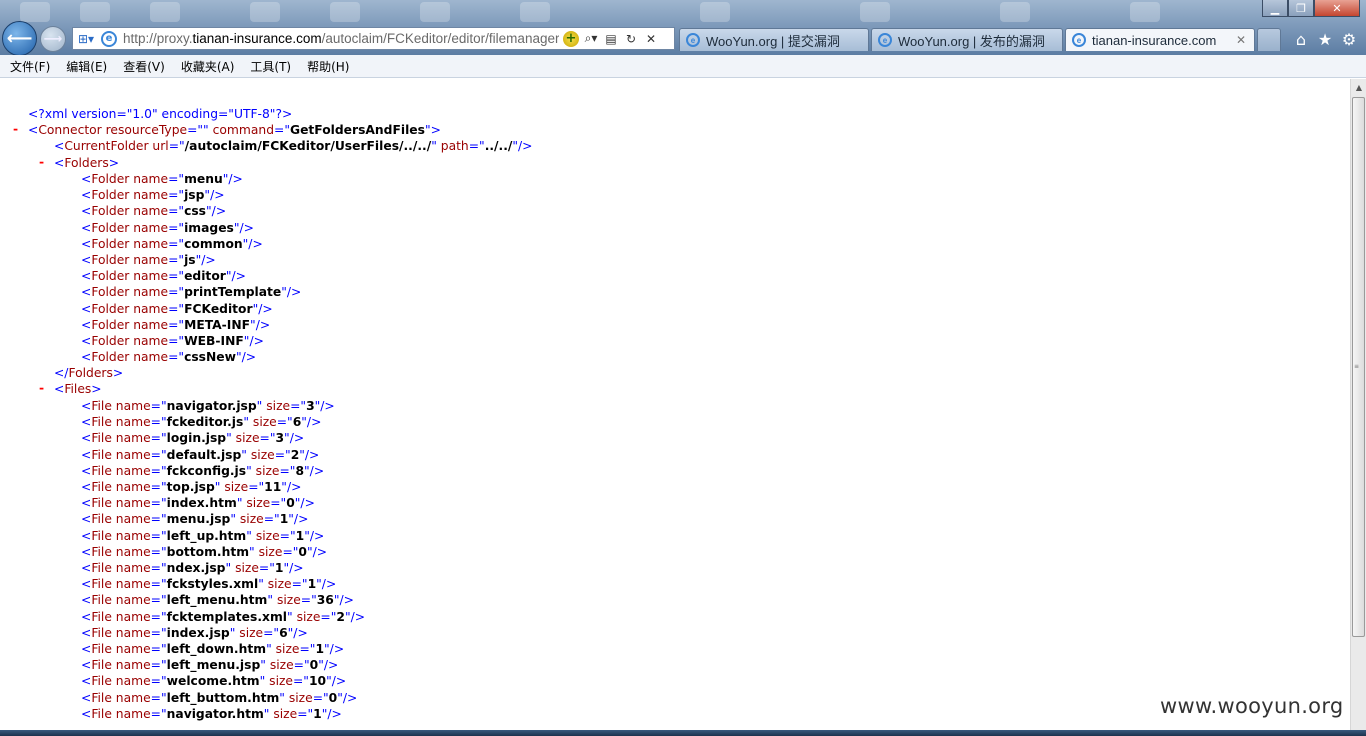 The height and width of the screenshot is (736, 1366). I want to click on file-name: menu.jsp, so click(198, 519).